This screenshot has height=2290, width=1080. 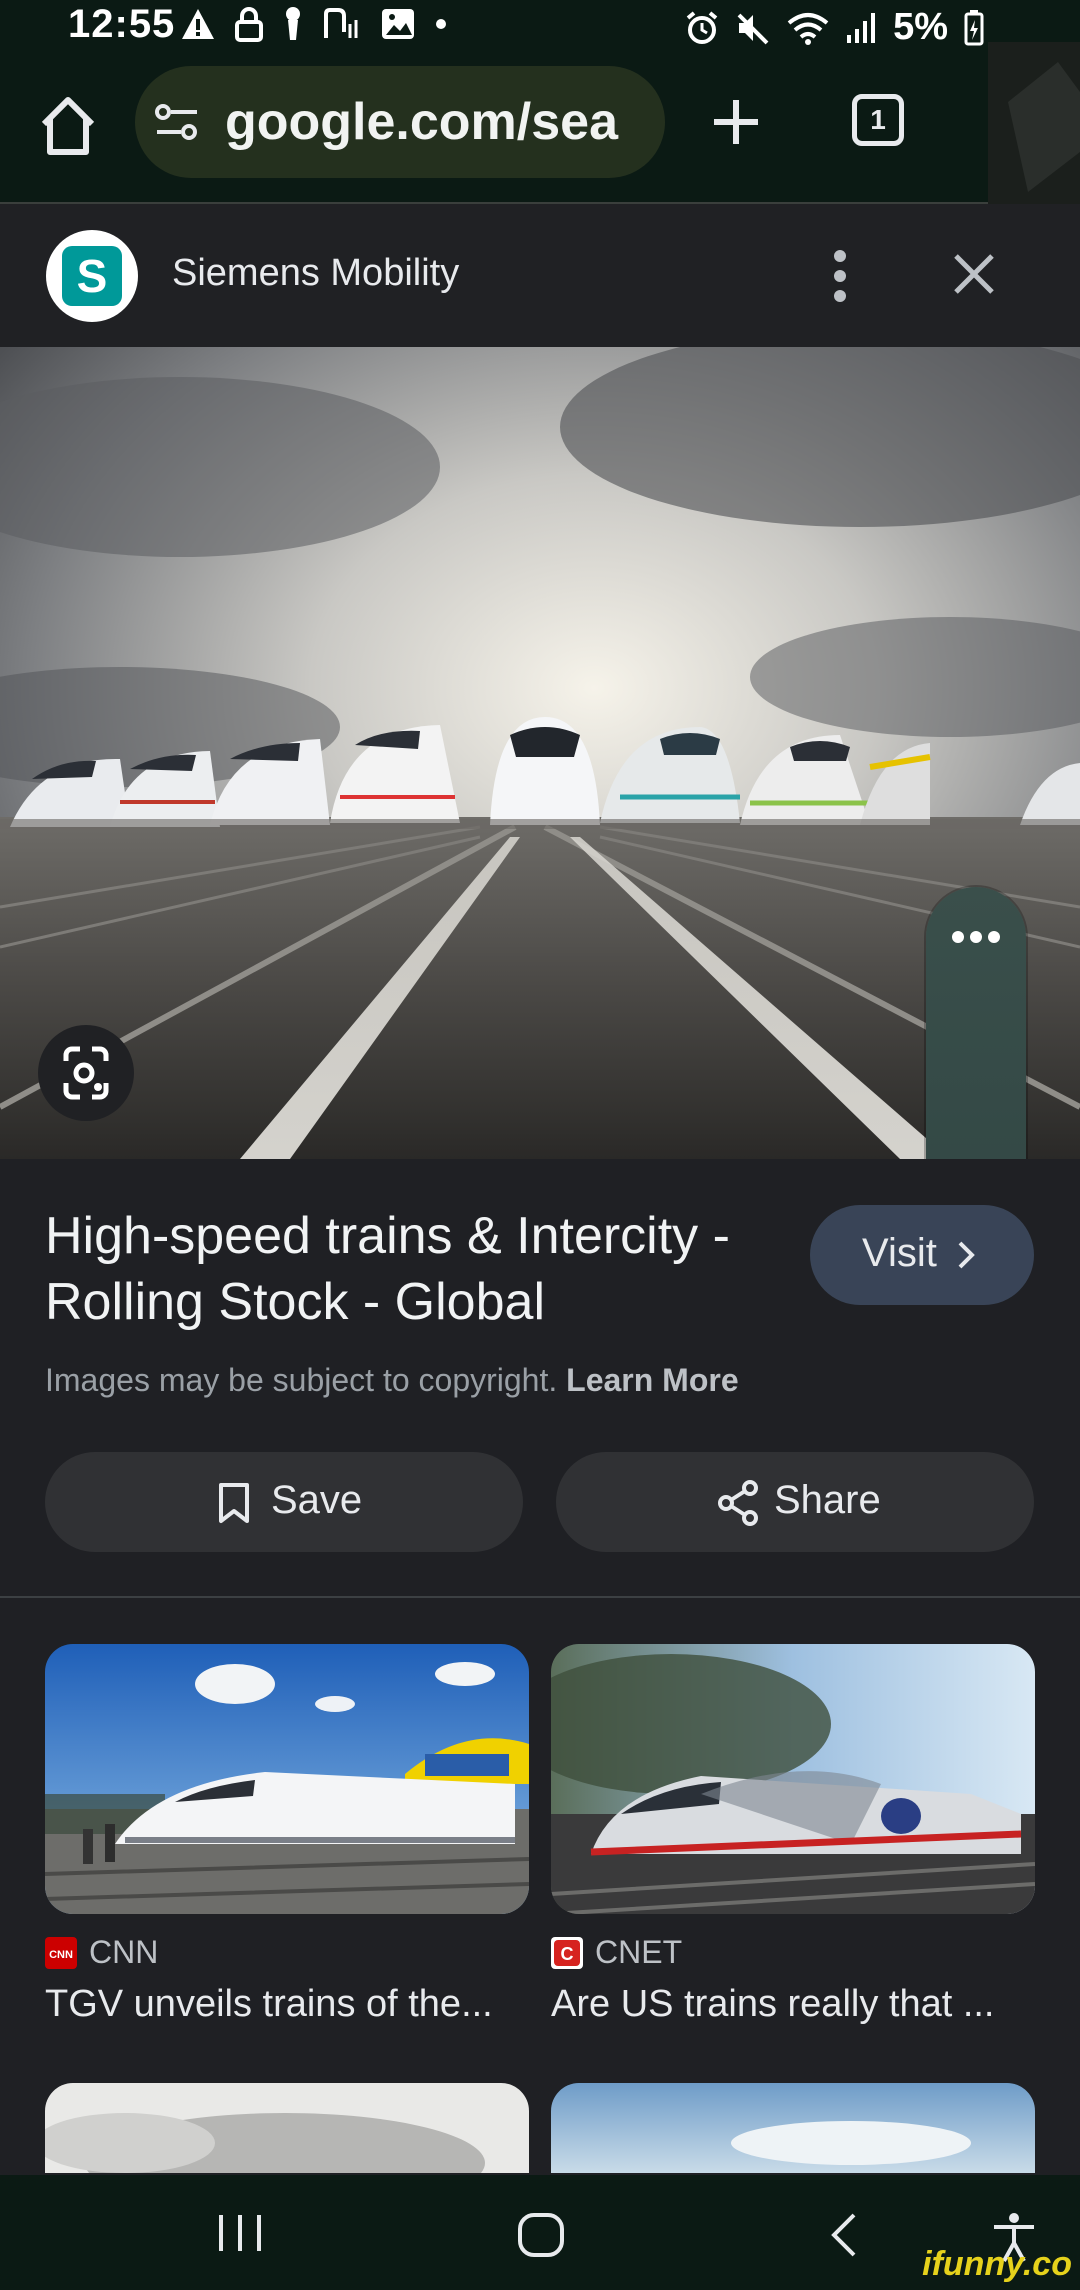 I want to click on cnet-favicon: C, so click(x=567, y=1952).